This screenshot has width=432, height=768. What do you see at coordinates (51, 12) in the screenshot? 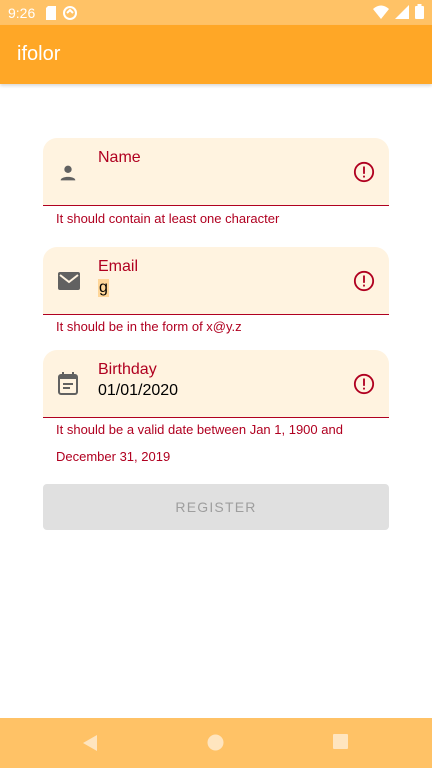
I see `sd-card-icon` at bounding box center [51, 12].